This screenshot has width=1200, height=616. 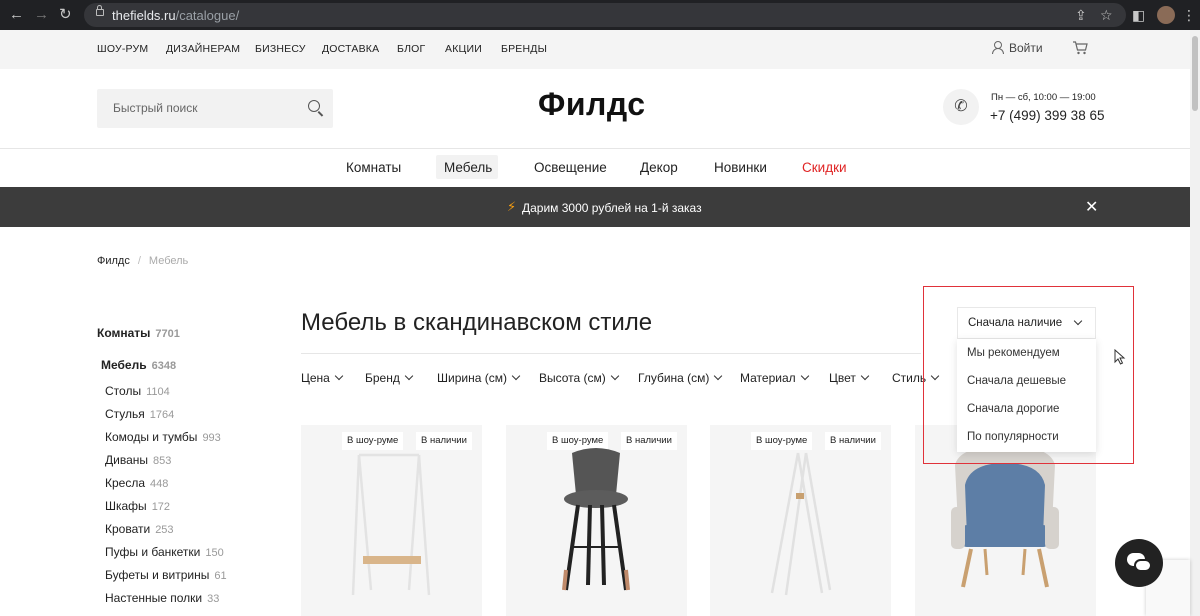 I want to click on profile-avatar, so click(x=1166, y=15).